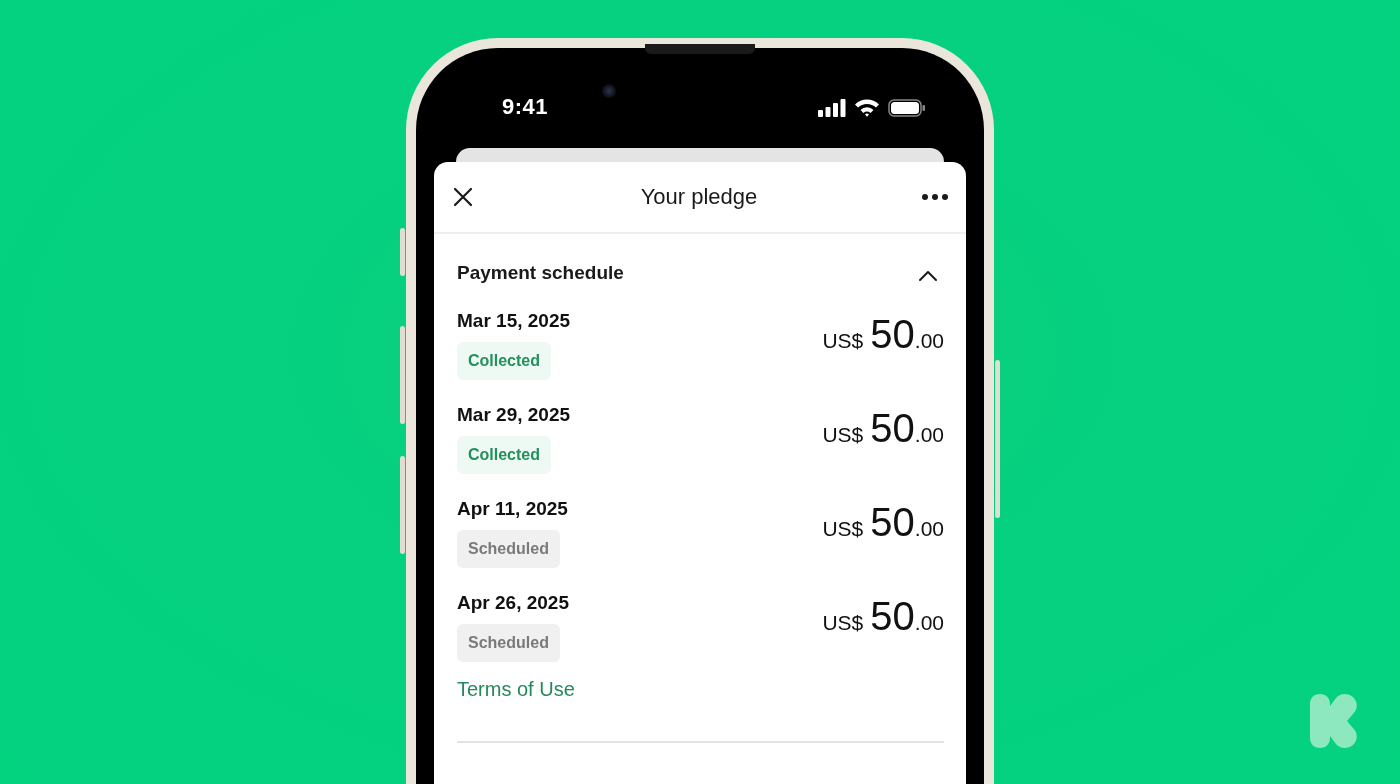 This screenshot has height=784, width=1400. I want to click on close-icon, so click(463, 197).